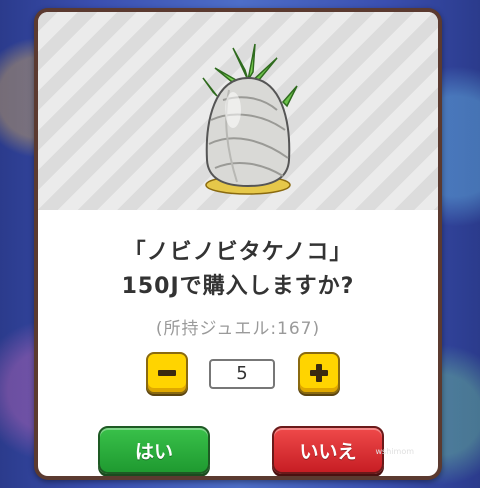 Image resolution: width=480 pixels, height=488 pixels. What do you see at coordinates (238, 329) in the screenshot?
I see `owned-jewels-text: (所持ジュエル:167)` at bounding box center [238, 329].